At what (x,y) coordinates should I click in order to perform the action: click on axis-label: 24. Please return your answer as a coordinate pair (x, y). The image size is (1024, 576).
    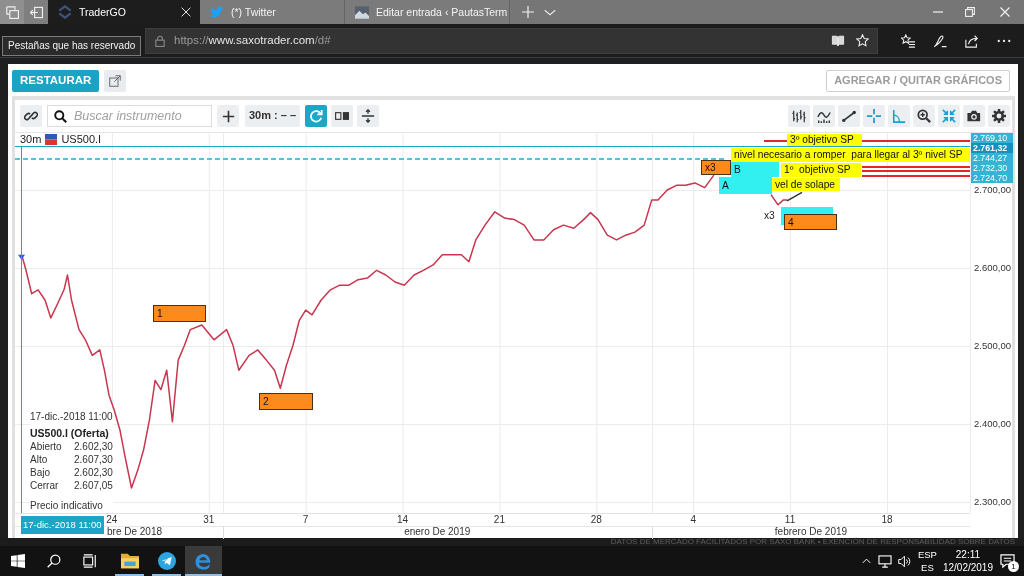
    Looking at the image, I should click on (112, 520).